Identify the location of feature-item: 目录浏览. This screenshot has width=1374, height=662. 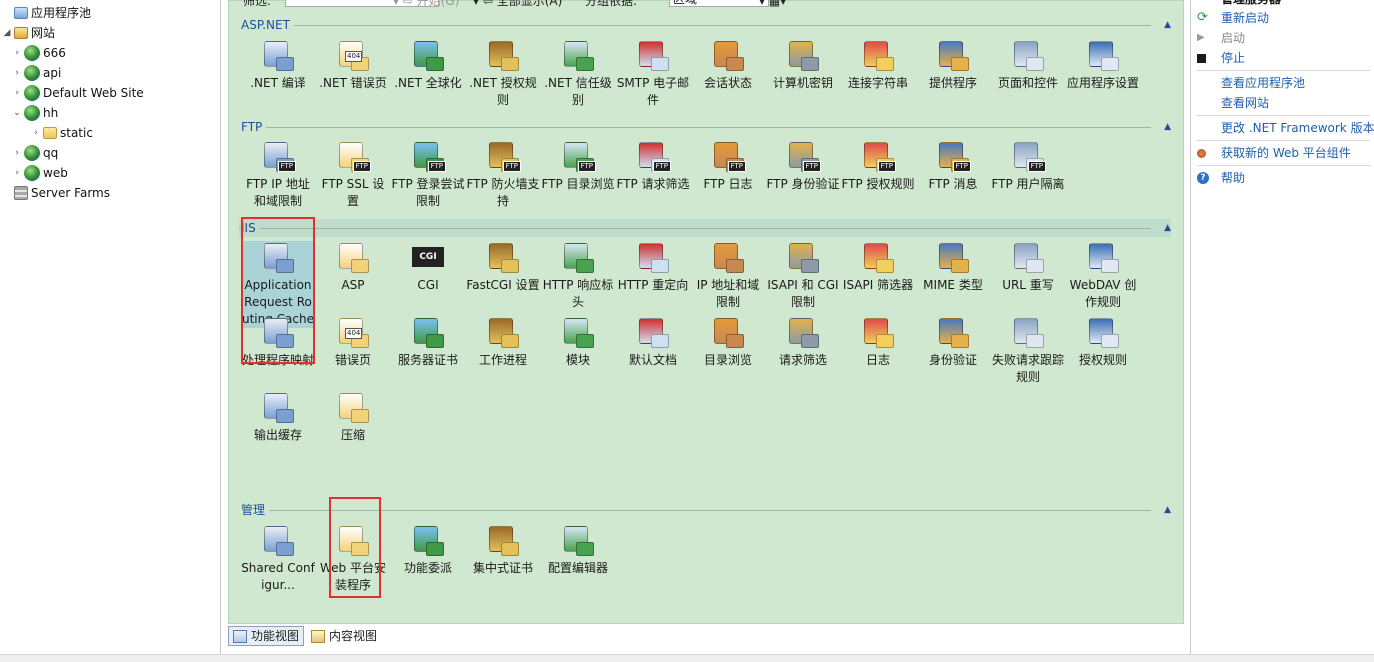
(728, 342).